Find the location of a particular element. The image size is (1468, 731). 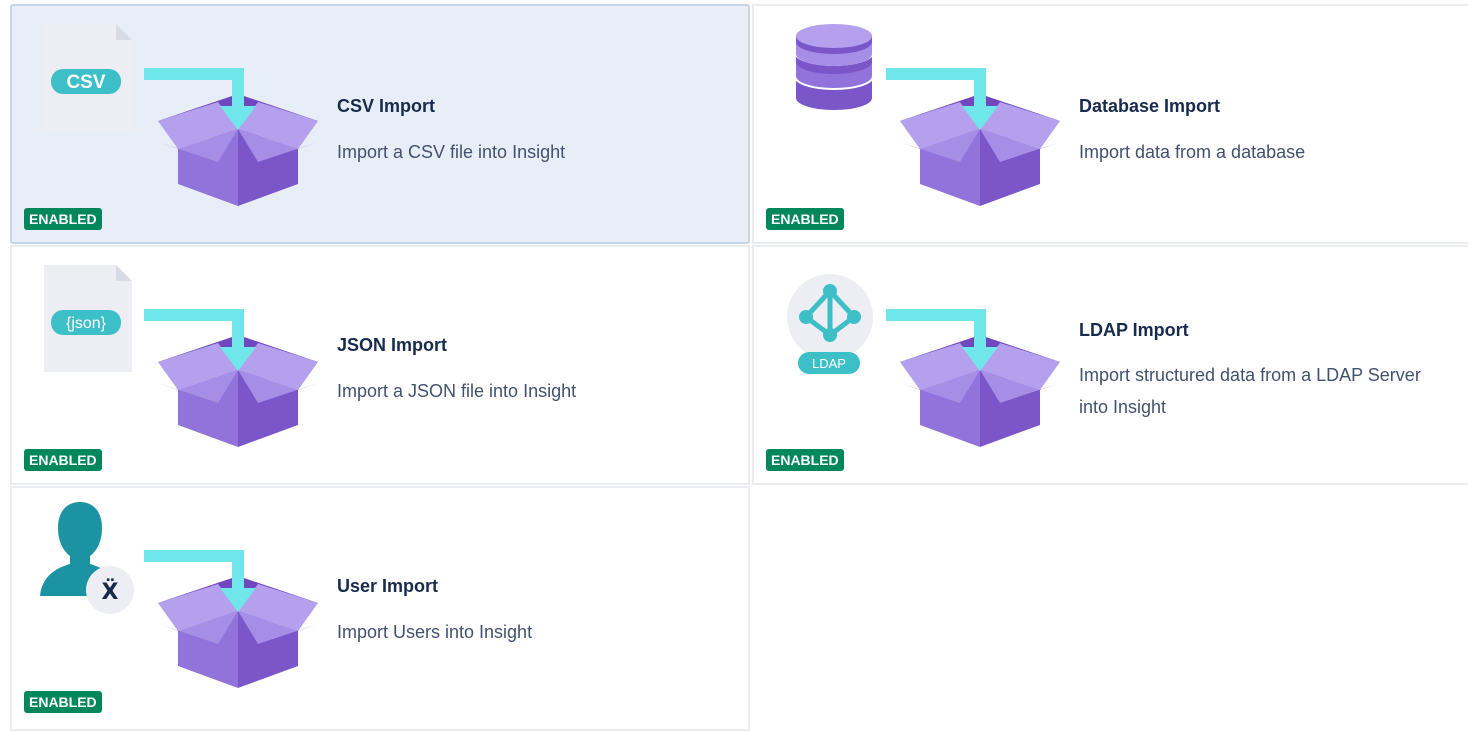

jira-icon: Ẍ is located at coordinates (110, 592).